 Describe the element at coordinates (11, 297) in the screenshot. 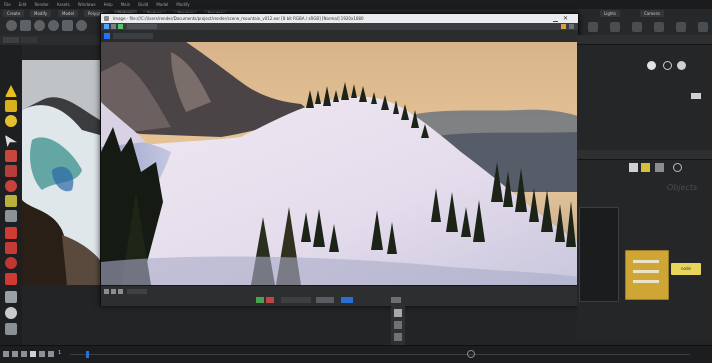

I see `grid-snap-icon` at that location.